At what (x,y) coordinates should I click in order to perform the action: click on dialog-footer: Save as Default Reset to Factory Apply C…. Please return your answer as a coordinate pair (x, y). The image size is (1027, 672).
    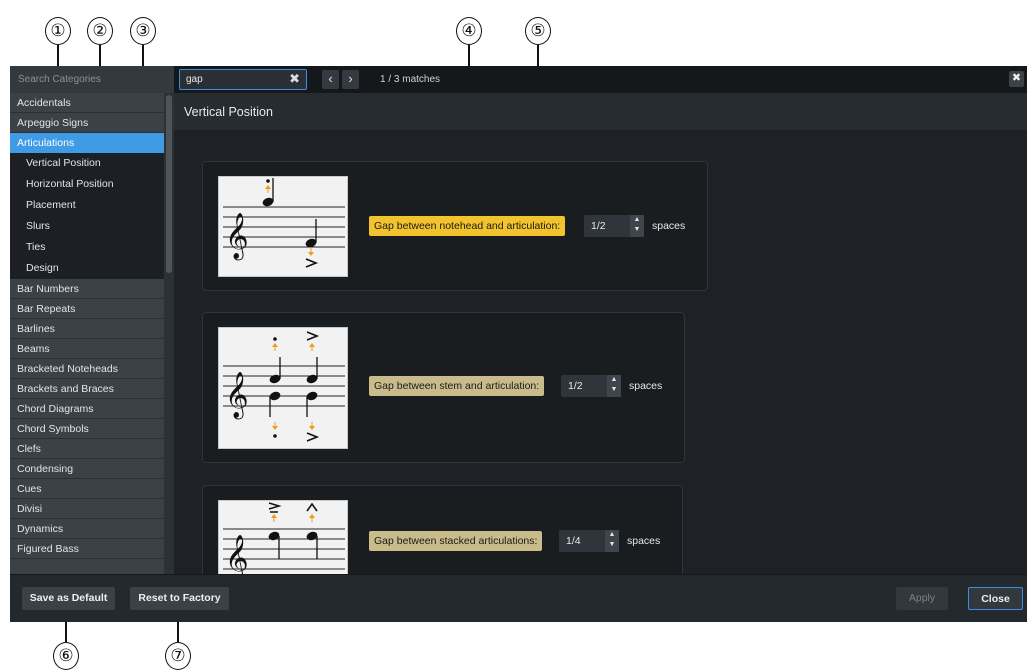
    Looking at the image, I should click on (518, 598).